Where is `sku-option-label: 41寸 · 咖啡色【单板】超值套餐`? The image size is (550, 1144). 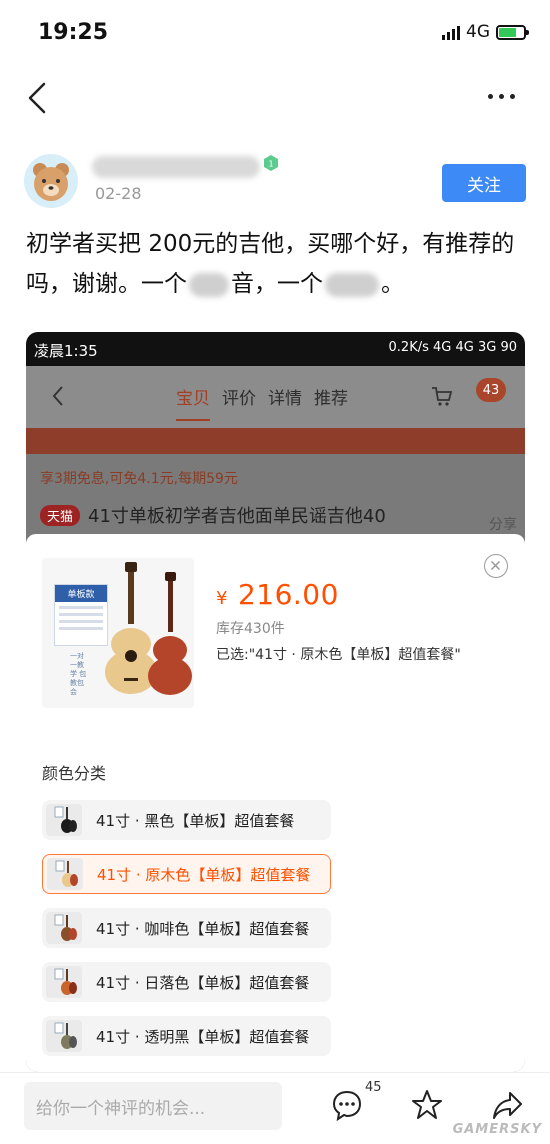
sku-option-label: 41寸 · 咖啡色【单板】超值套餐 is located at coordinates (203, 928).